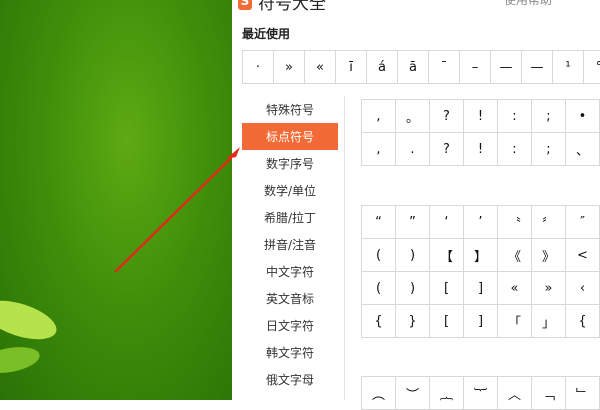  What do you see at coordinates (413, 321) in the screenshot?
I see `symbol-cell: }` at bounding box center [413, 321].